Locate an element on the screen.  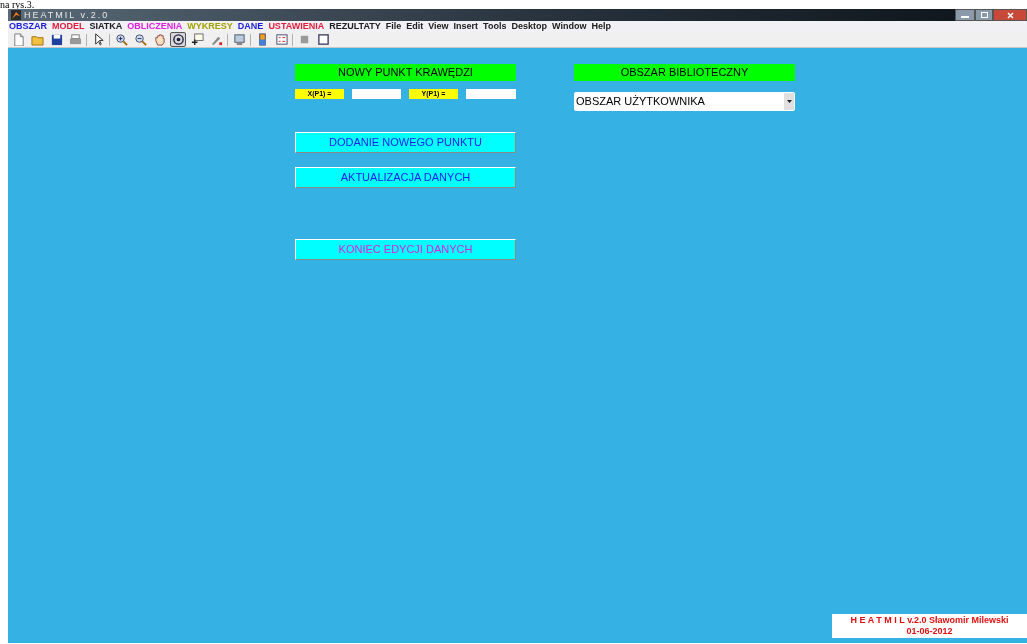
dropdown: OBSZAR UŻYTKOWNIKA is located at coordinates (684, 101).